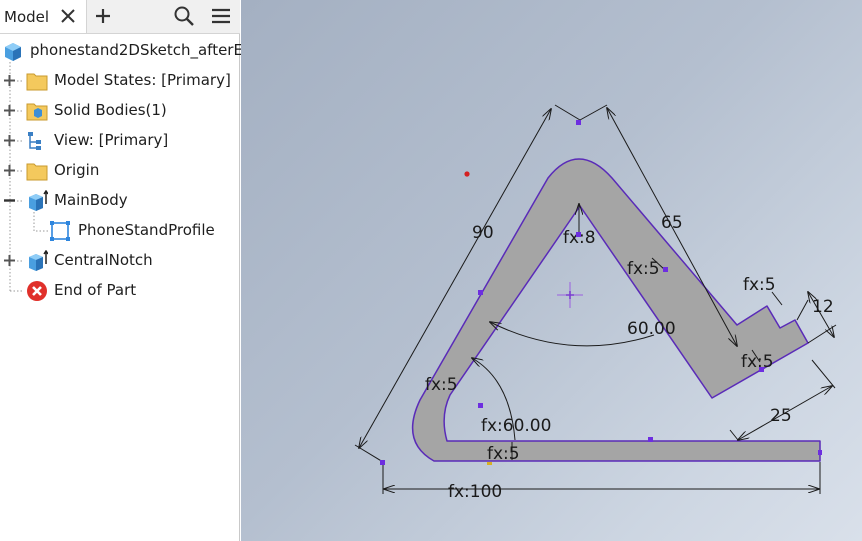  What do you see at coordinates (95, 290) in the screenshot?
I see `tree-item-label: End of Part` at bounding box center [95, 290].